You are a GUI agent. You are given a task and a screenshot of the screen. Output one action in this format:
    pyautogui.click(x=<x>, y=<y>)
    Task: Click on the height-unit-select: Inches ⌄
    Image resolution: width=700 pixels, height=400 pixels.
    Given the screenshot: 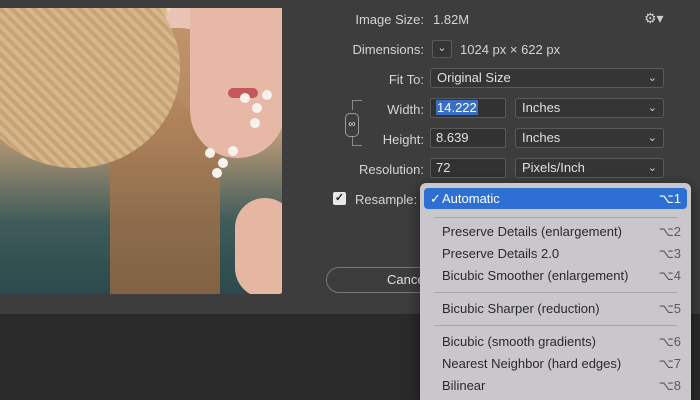 What is the action you would take?
    pyautogui.click(x=589, y=138)
    